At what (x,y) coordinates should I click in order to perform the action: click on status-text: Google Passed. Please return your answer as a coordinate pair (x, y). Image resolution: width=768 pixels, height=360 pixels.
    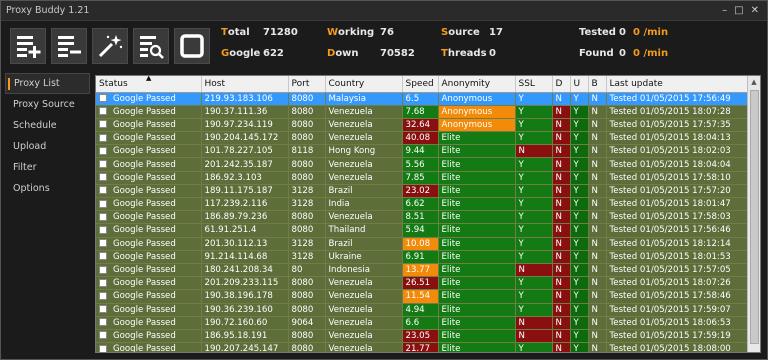
    Looking at the image, I should click on (144, 230).